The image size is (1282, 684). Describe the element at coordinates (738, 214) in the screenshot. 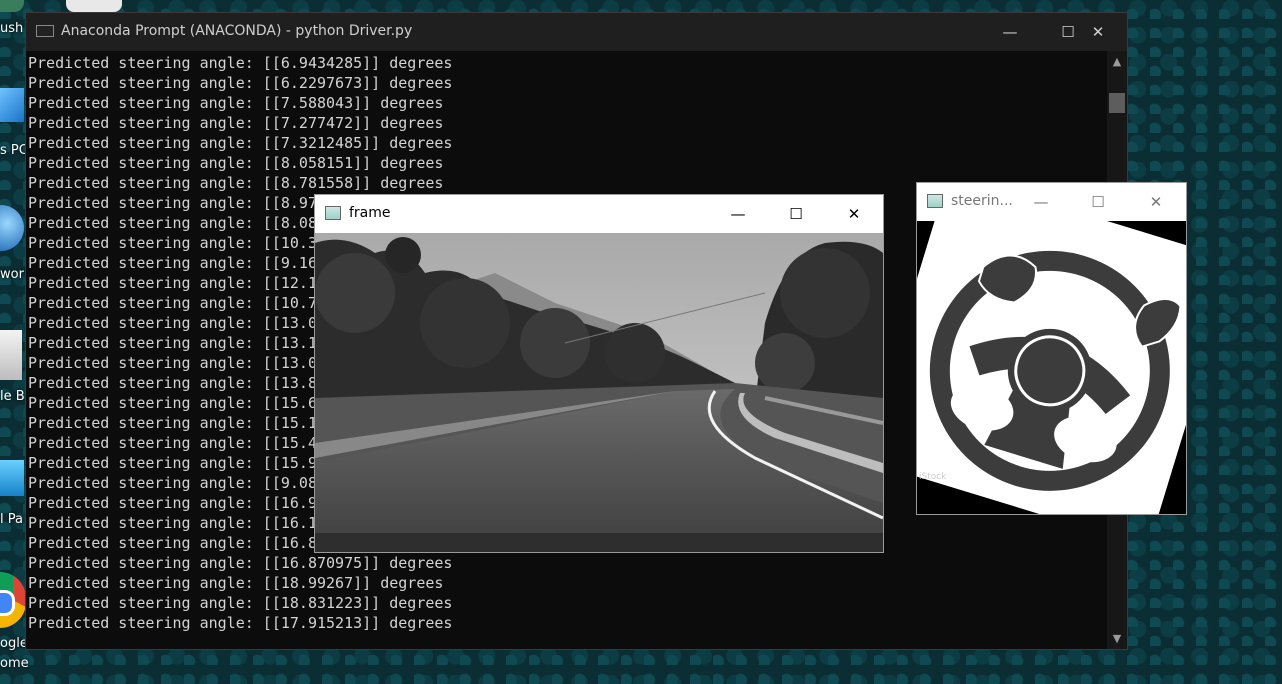

I see `frame-minimize-button: —` at that location.